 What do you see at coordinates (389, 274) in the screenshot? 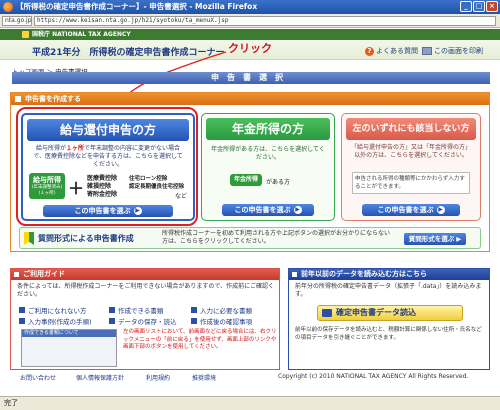
I see `previous-data-header: 前年以前のデータを読み込む方はこちら` at bounding box center [389, 274].